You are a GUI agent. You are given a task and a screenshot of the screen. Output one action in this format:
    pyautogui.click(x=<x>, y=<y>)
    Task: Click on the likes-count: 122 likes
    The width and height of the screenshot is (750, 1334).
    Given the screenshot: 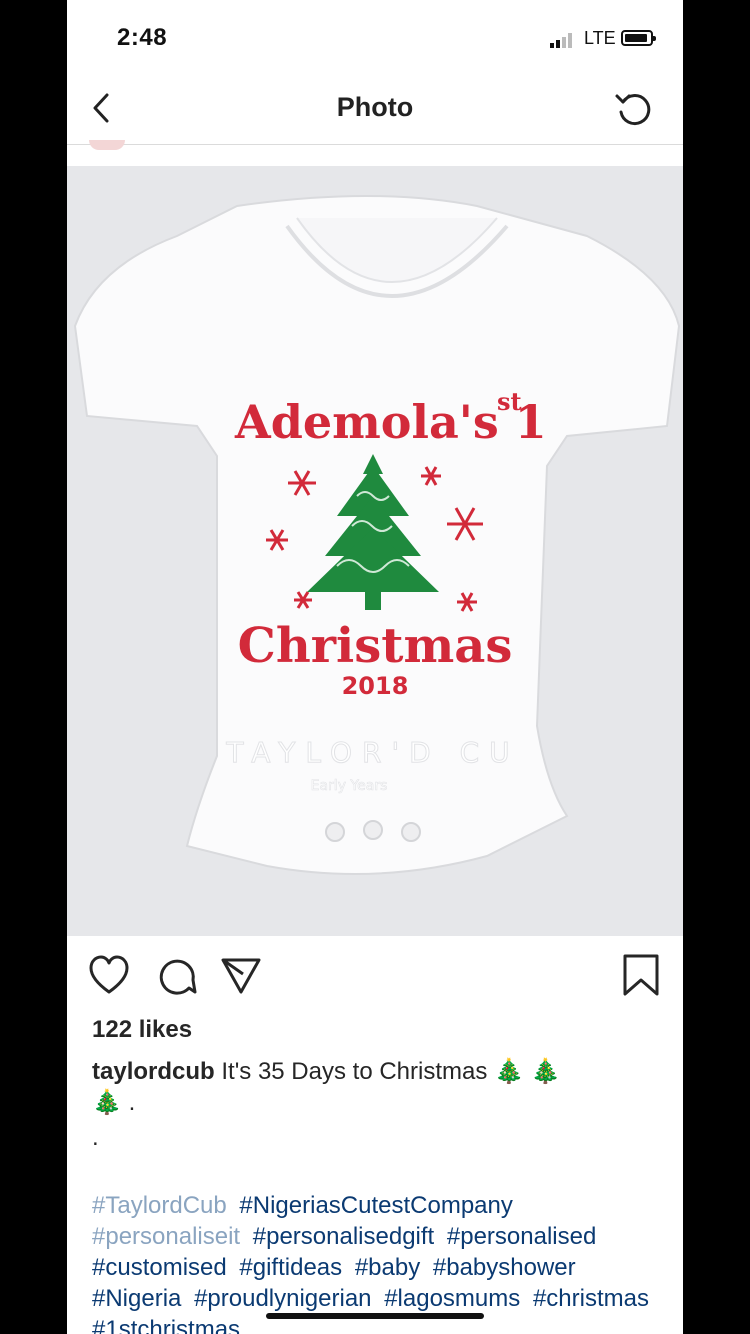 What is the action you would take?
    pyautogui.click(x=142, y=1030)
    